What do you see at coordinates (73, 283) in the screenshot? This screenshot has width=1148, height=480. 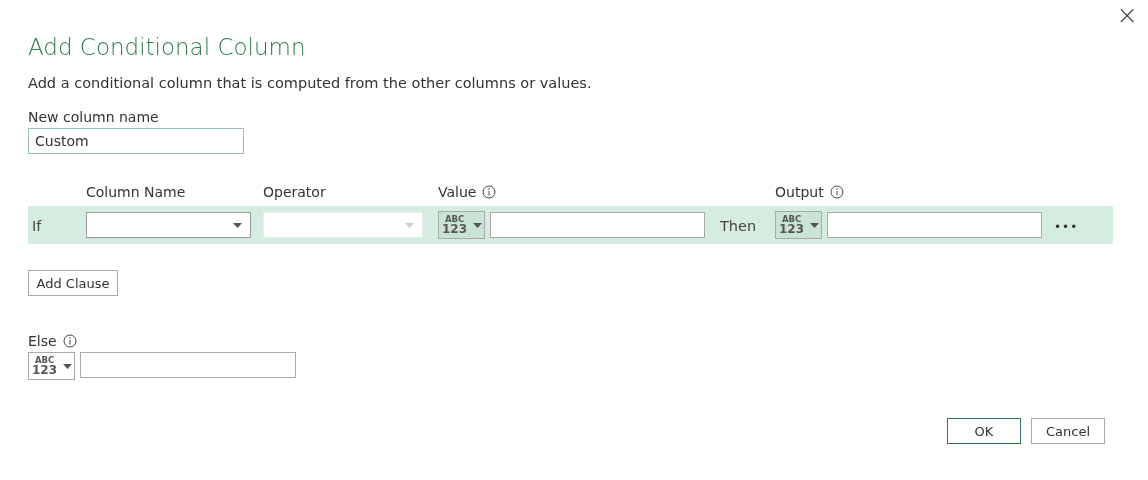 I see `add-clause-button: Add Clause` at bounding box center [73, 283].